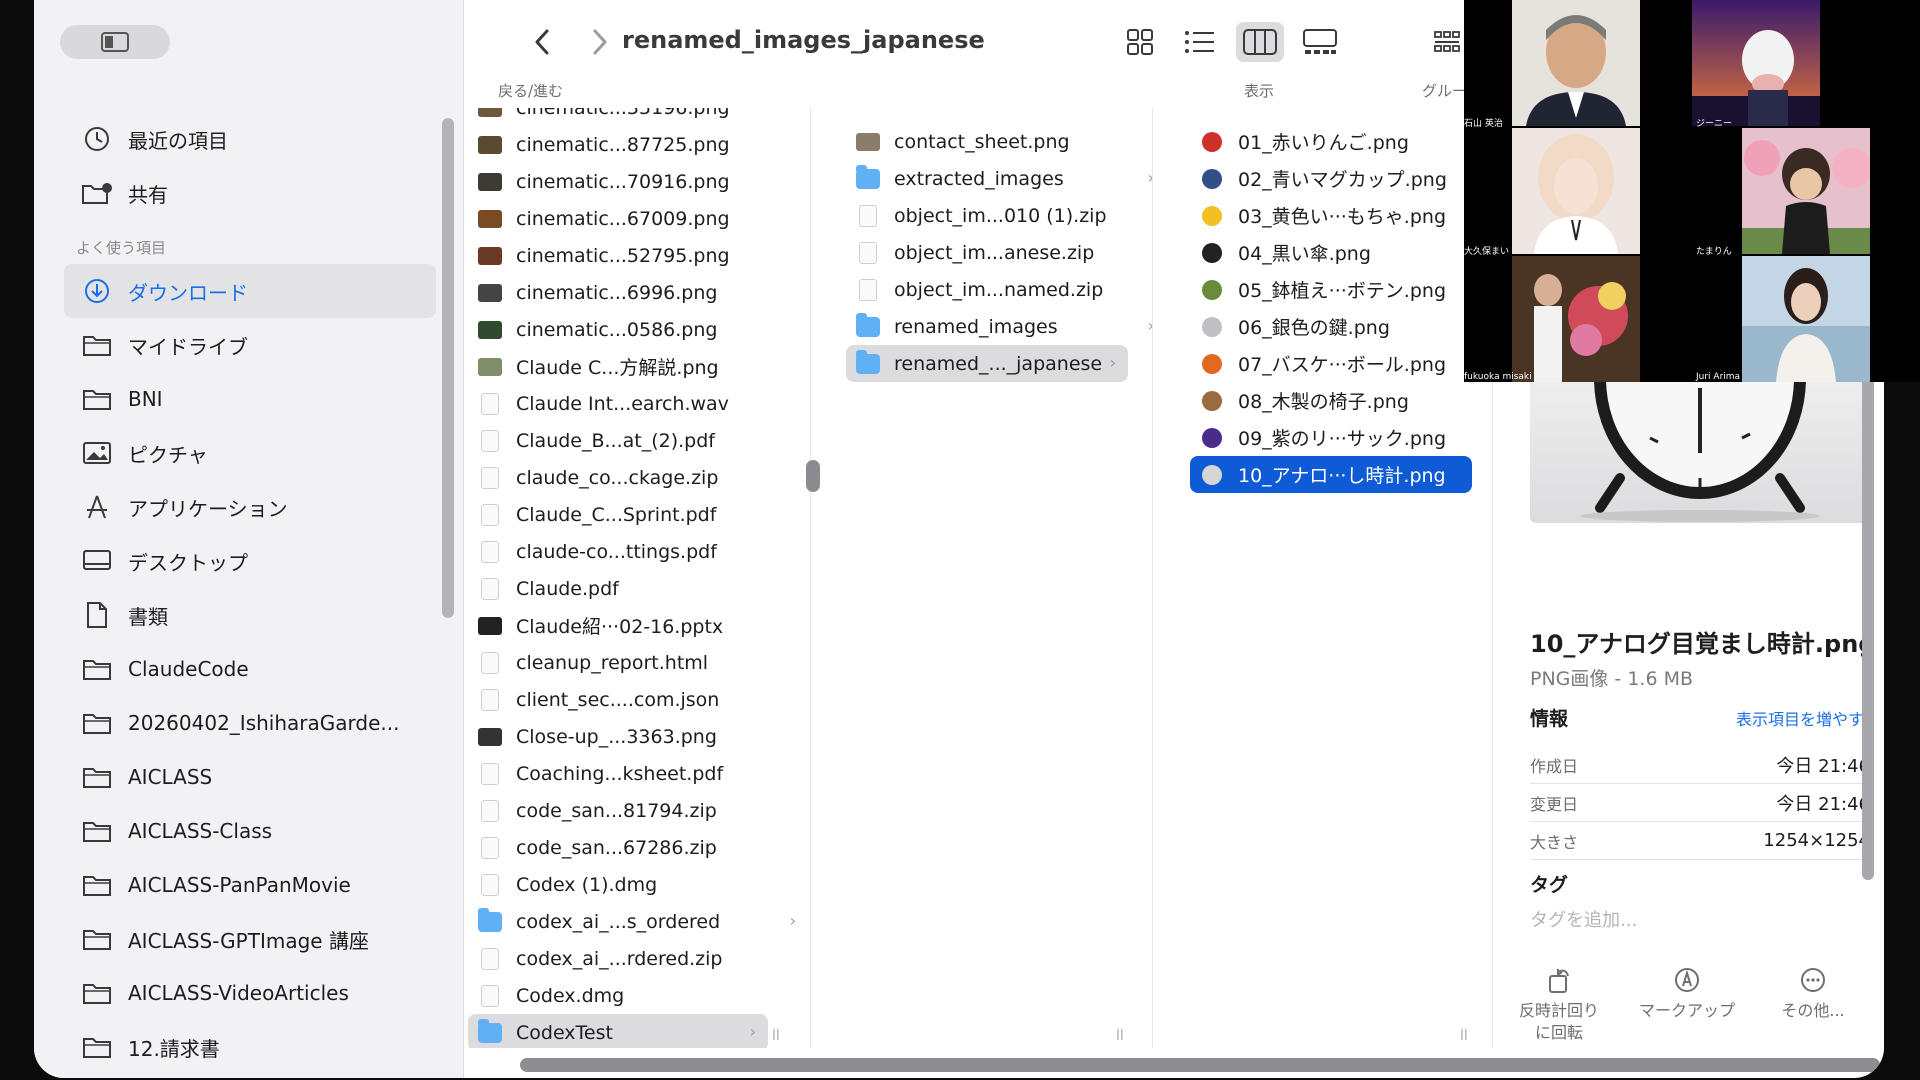 This screenshot has width=1920, height=1080. What do you see at coordinates (638, 366) in the screenshot?
I see `file-row: Claude C...方解説.png` at bounding box center [638, 366].